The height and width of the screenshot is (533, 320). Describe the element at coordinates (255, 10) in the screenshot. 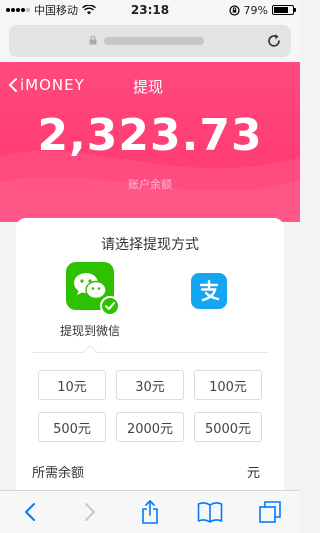

I see `battery-percent: 79%` at that location.